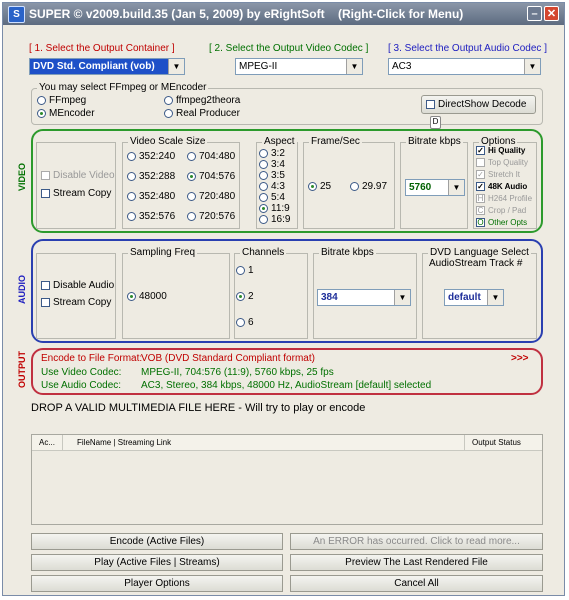 The image size is (569, 600). I want to click on directshow-checkbox, so click(432, 104).